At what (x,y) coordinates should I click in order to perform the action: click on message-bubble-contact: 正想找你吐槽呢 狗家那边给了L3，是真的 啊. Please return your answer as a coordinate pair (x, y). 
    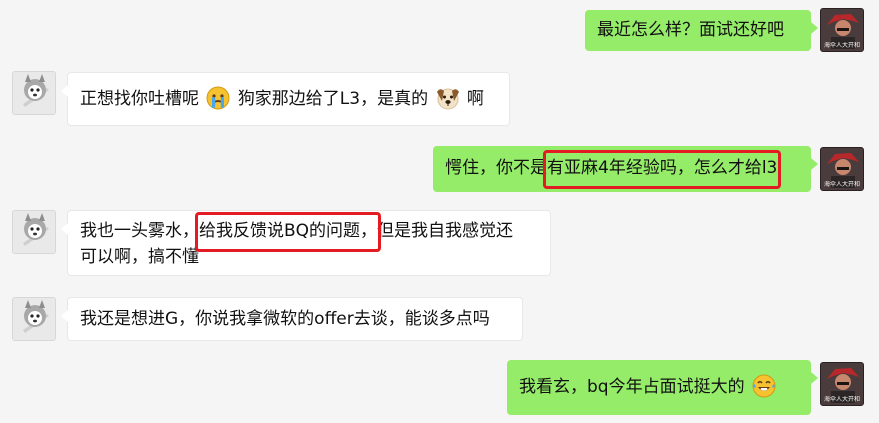
    Looking at the image, I should click on (285, 99).